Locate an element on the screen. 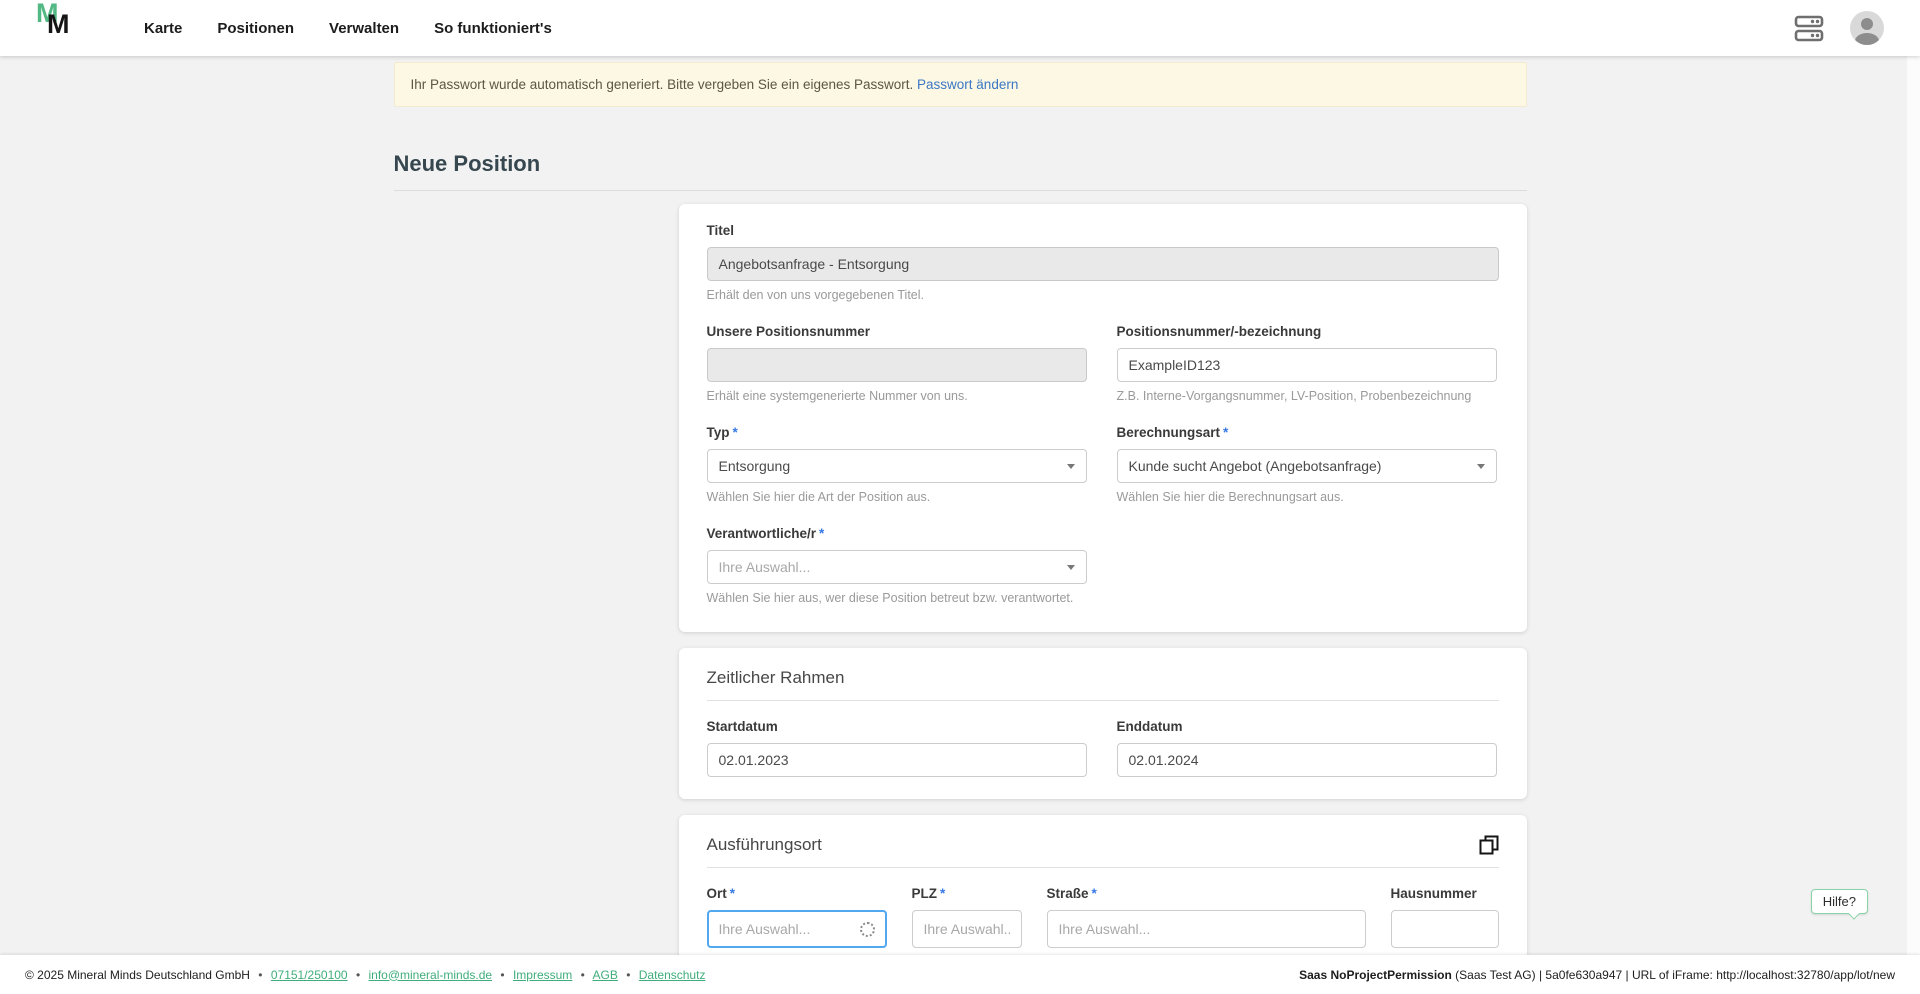 Image resolution: width=1920 pixels, height=994 pixels. berechnungsart-select: Kunde sucht Angebot (Angebotsanfrage) is located at coordinates (1306, 466).